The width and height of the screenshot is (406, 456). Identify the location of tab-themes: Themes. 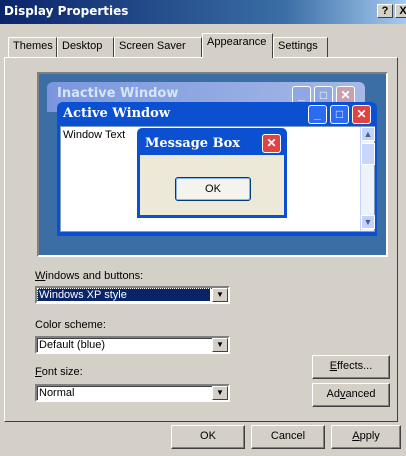
(32, 47).